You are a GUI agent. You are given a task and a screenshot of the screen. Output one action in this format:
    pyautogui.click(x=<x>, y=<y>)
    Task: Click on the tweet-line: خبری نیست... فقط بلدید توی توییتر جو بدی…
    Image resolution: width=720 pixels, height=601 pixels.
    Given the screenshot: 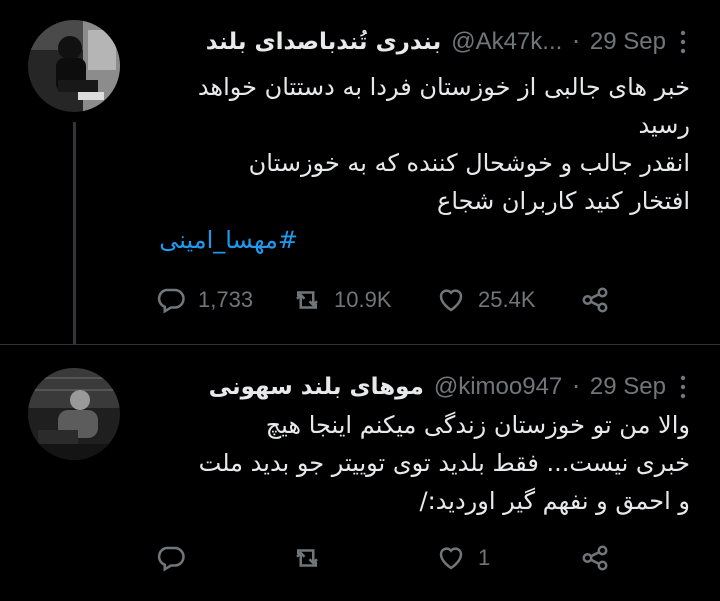 What is the action you would take?
    pyautogui.click(x=444, y=463)
    